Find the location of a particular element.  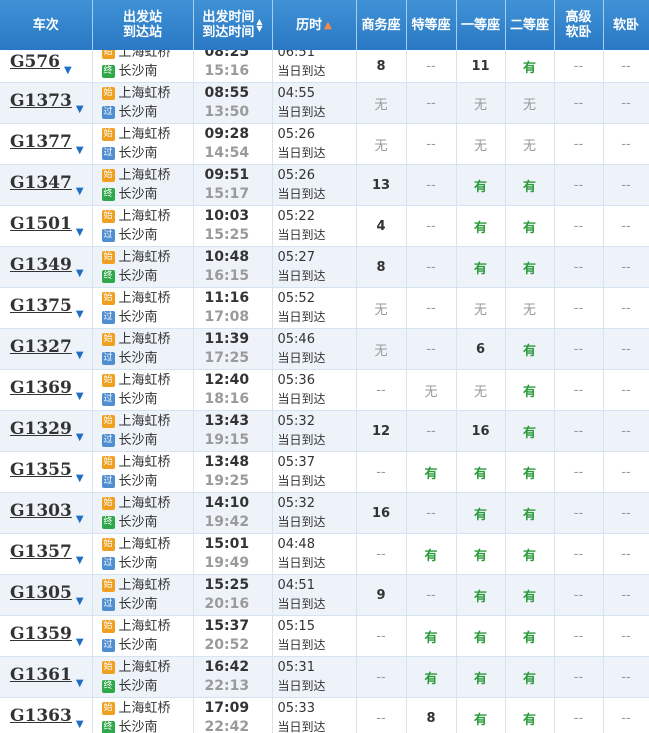

train-number-link: G1361 is located at coordinates (41, 675).